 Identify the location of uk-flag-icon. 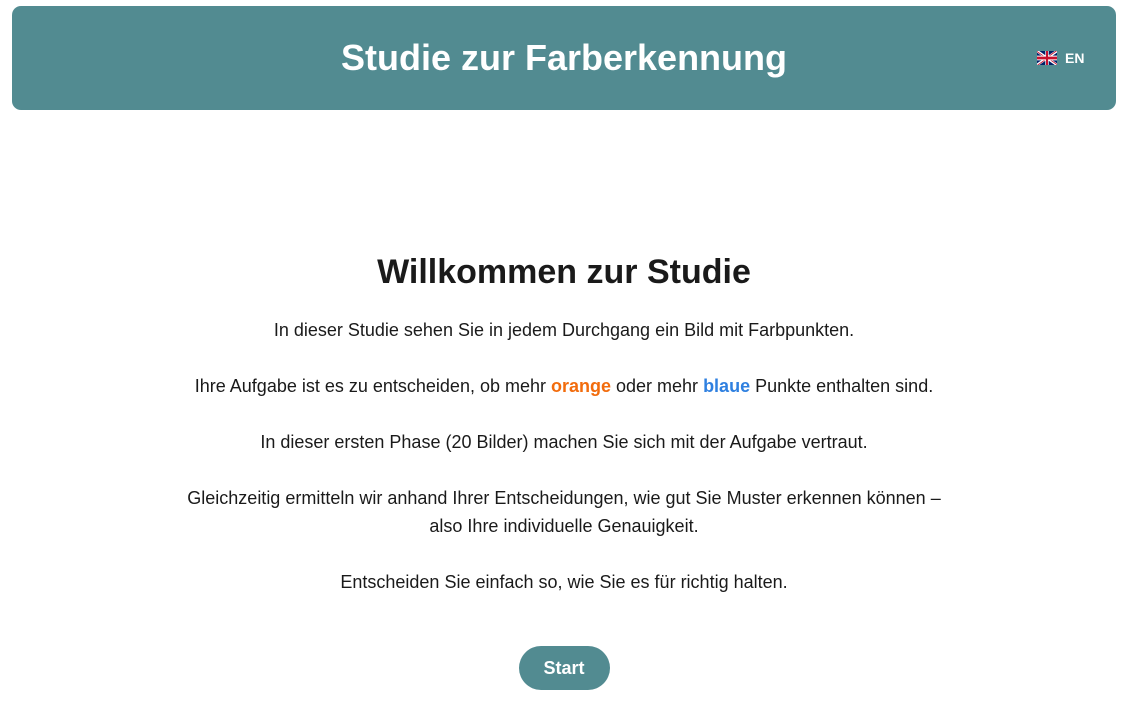
(1047, 58).